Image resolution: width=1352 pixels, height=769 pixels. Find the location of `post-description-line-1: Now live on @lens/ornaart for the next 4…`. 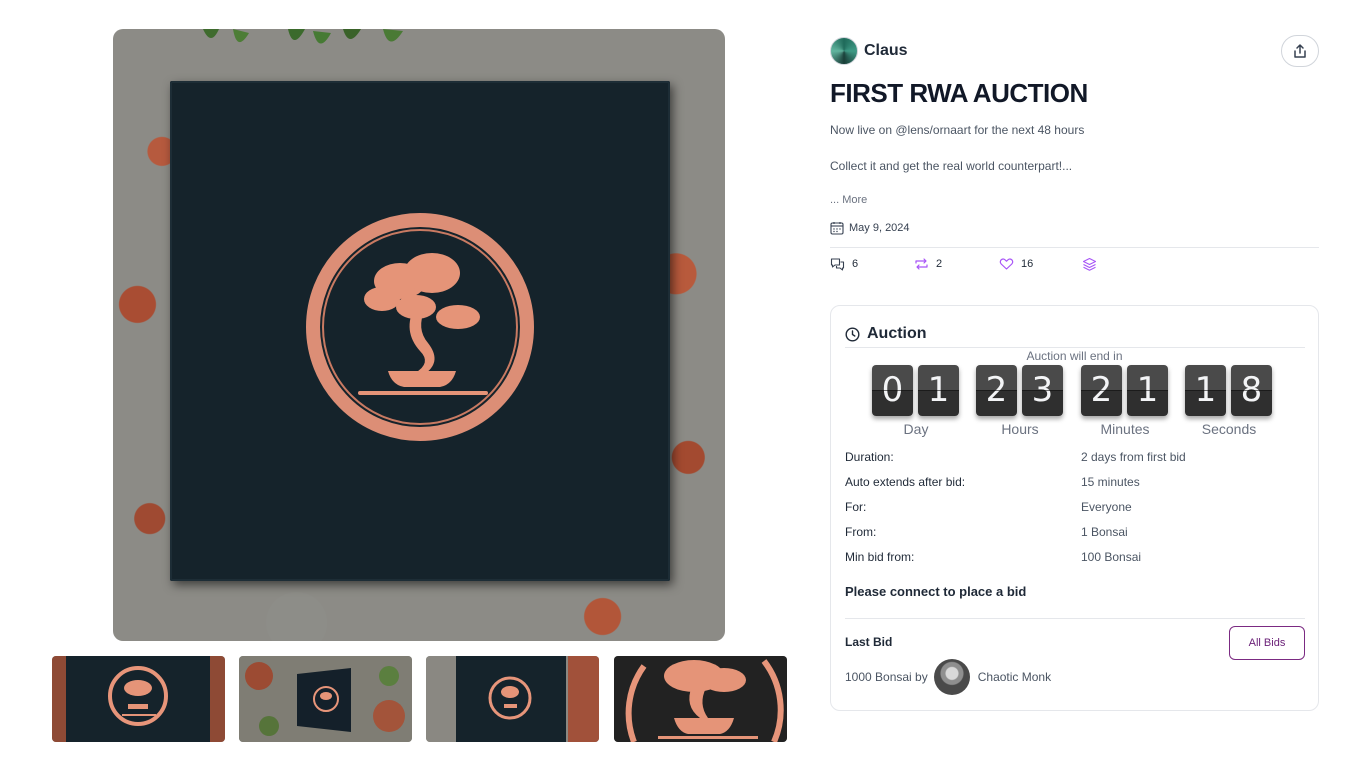

post-description-line-1: Now live on @lens/ornaart for the next 4… is located at coordinates (957, 130).